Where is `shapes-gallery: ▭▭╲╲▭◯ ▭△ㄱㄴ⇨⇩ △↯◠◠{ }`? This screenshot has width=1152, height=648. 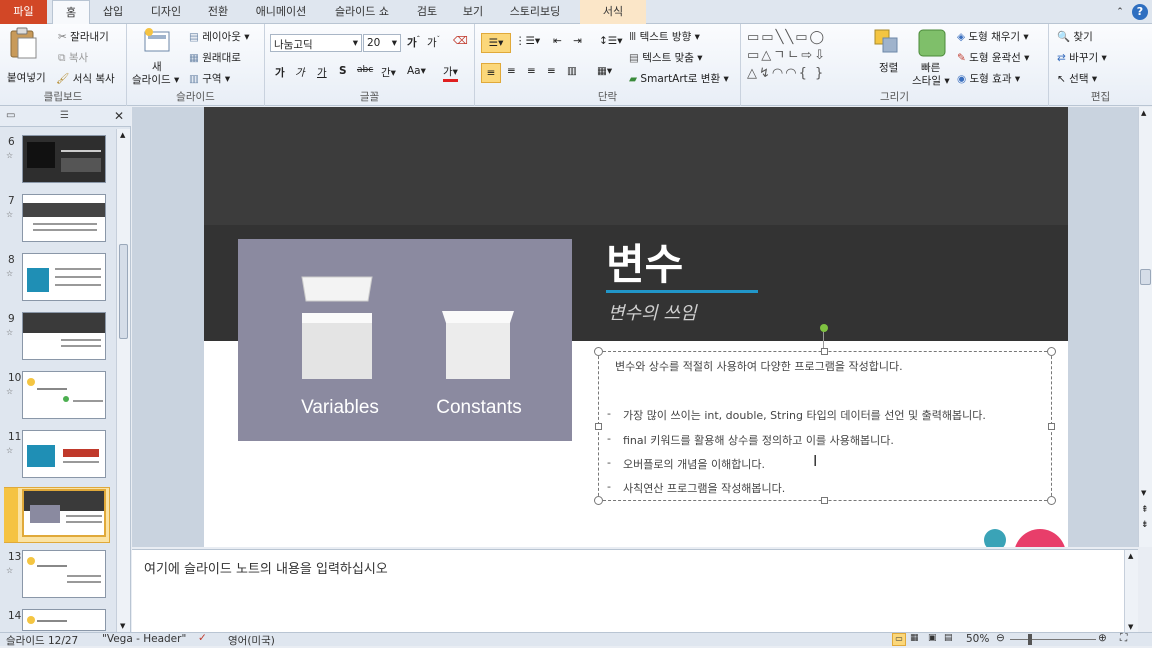
shapes-gallery: ▭▭╲╲▭◯ ▭△ㄱㄴ⇨⇩ △↯◠◠{ } is located at coordinates (809, 56).